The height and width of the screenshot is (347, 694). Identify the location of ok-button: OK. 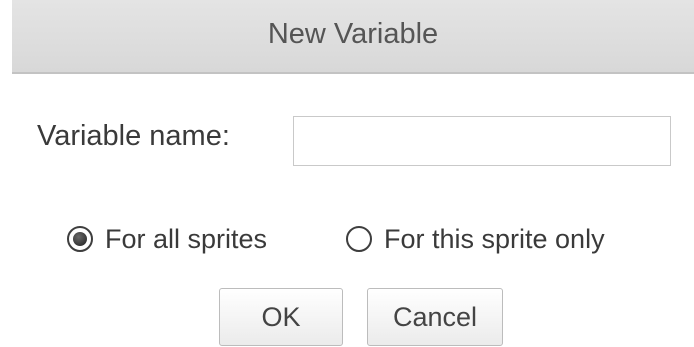
(281, 317).